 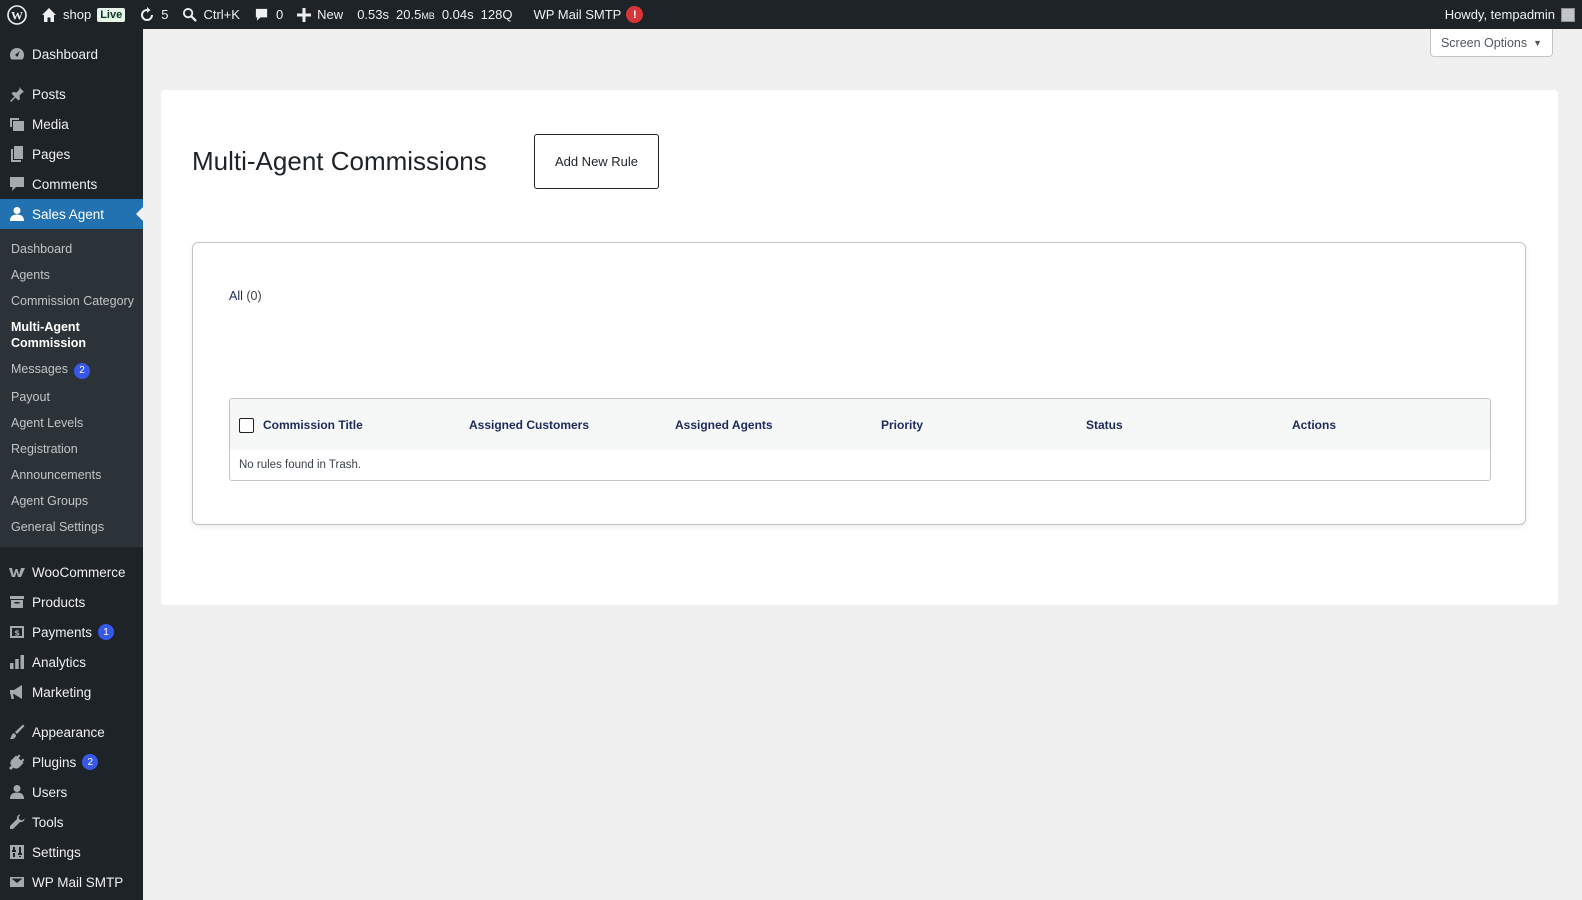 What do you see at coordinates (81, 371) in the screenshot?
I see `messages-count-badge: 2` at bounding box center [81, 371].